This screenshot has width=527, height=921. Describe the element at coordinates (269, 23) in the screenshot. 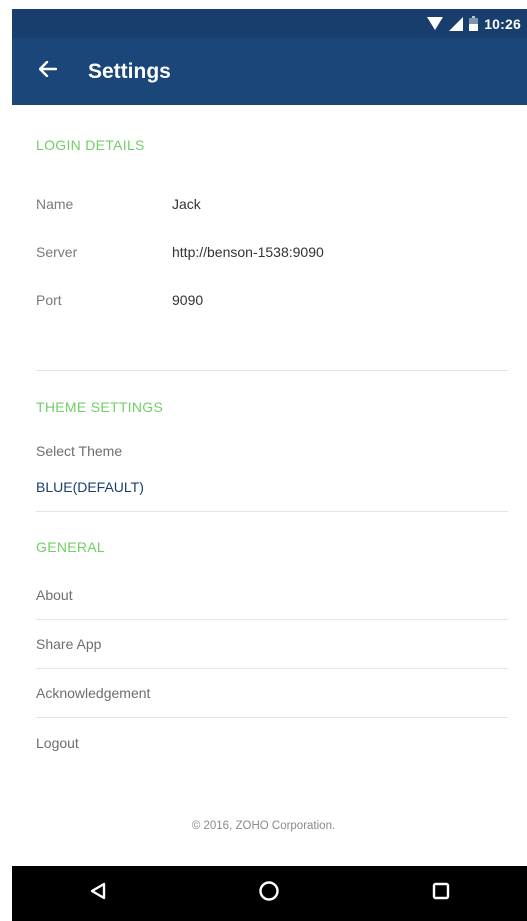

I see `status-bar: 10:26` at that location.